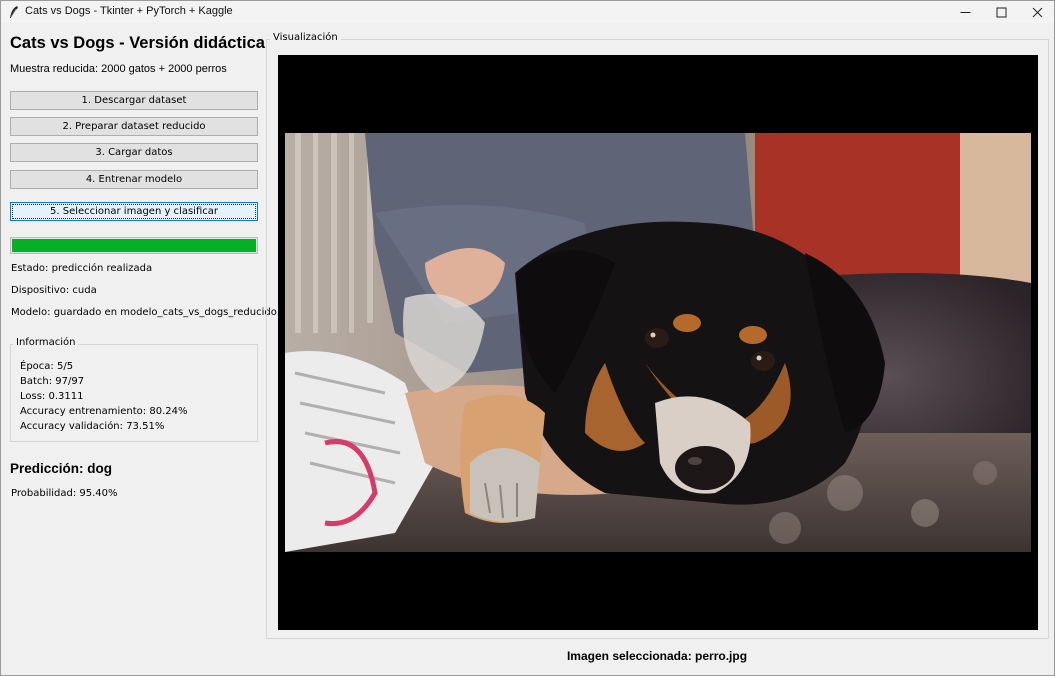 The width and height of the screenshot is (1055, 676). I want to click on button-label: 4. Entrenar modelo, so click(134, 179).